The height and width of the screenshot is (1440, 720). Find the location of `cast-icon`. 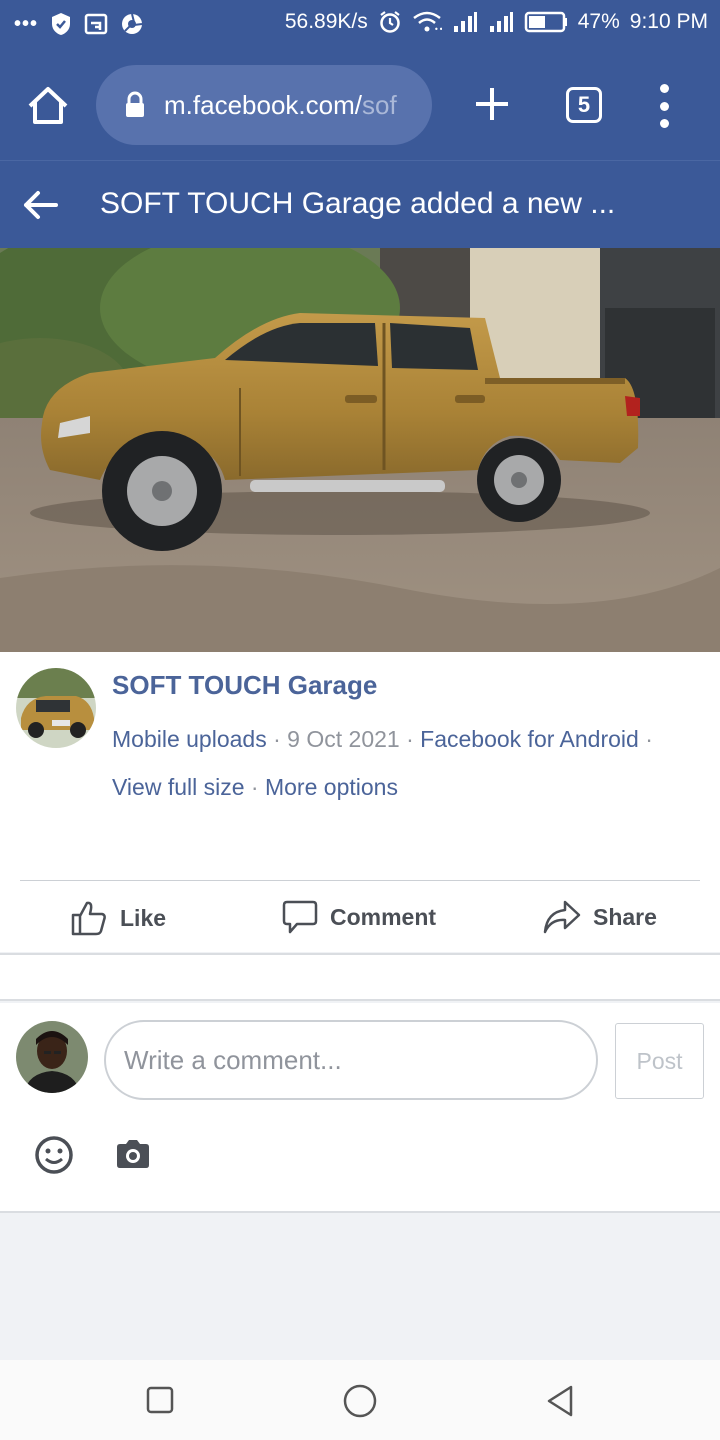

cast-icon is located at coordinates (96, 24).